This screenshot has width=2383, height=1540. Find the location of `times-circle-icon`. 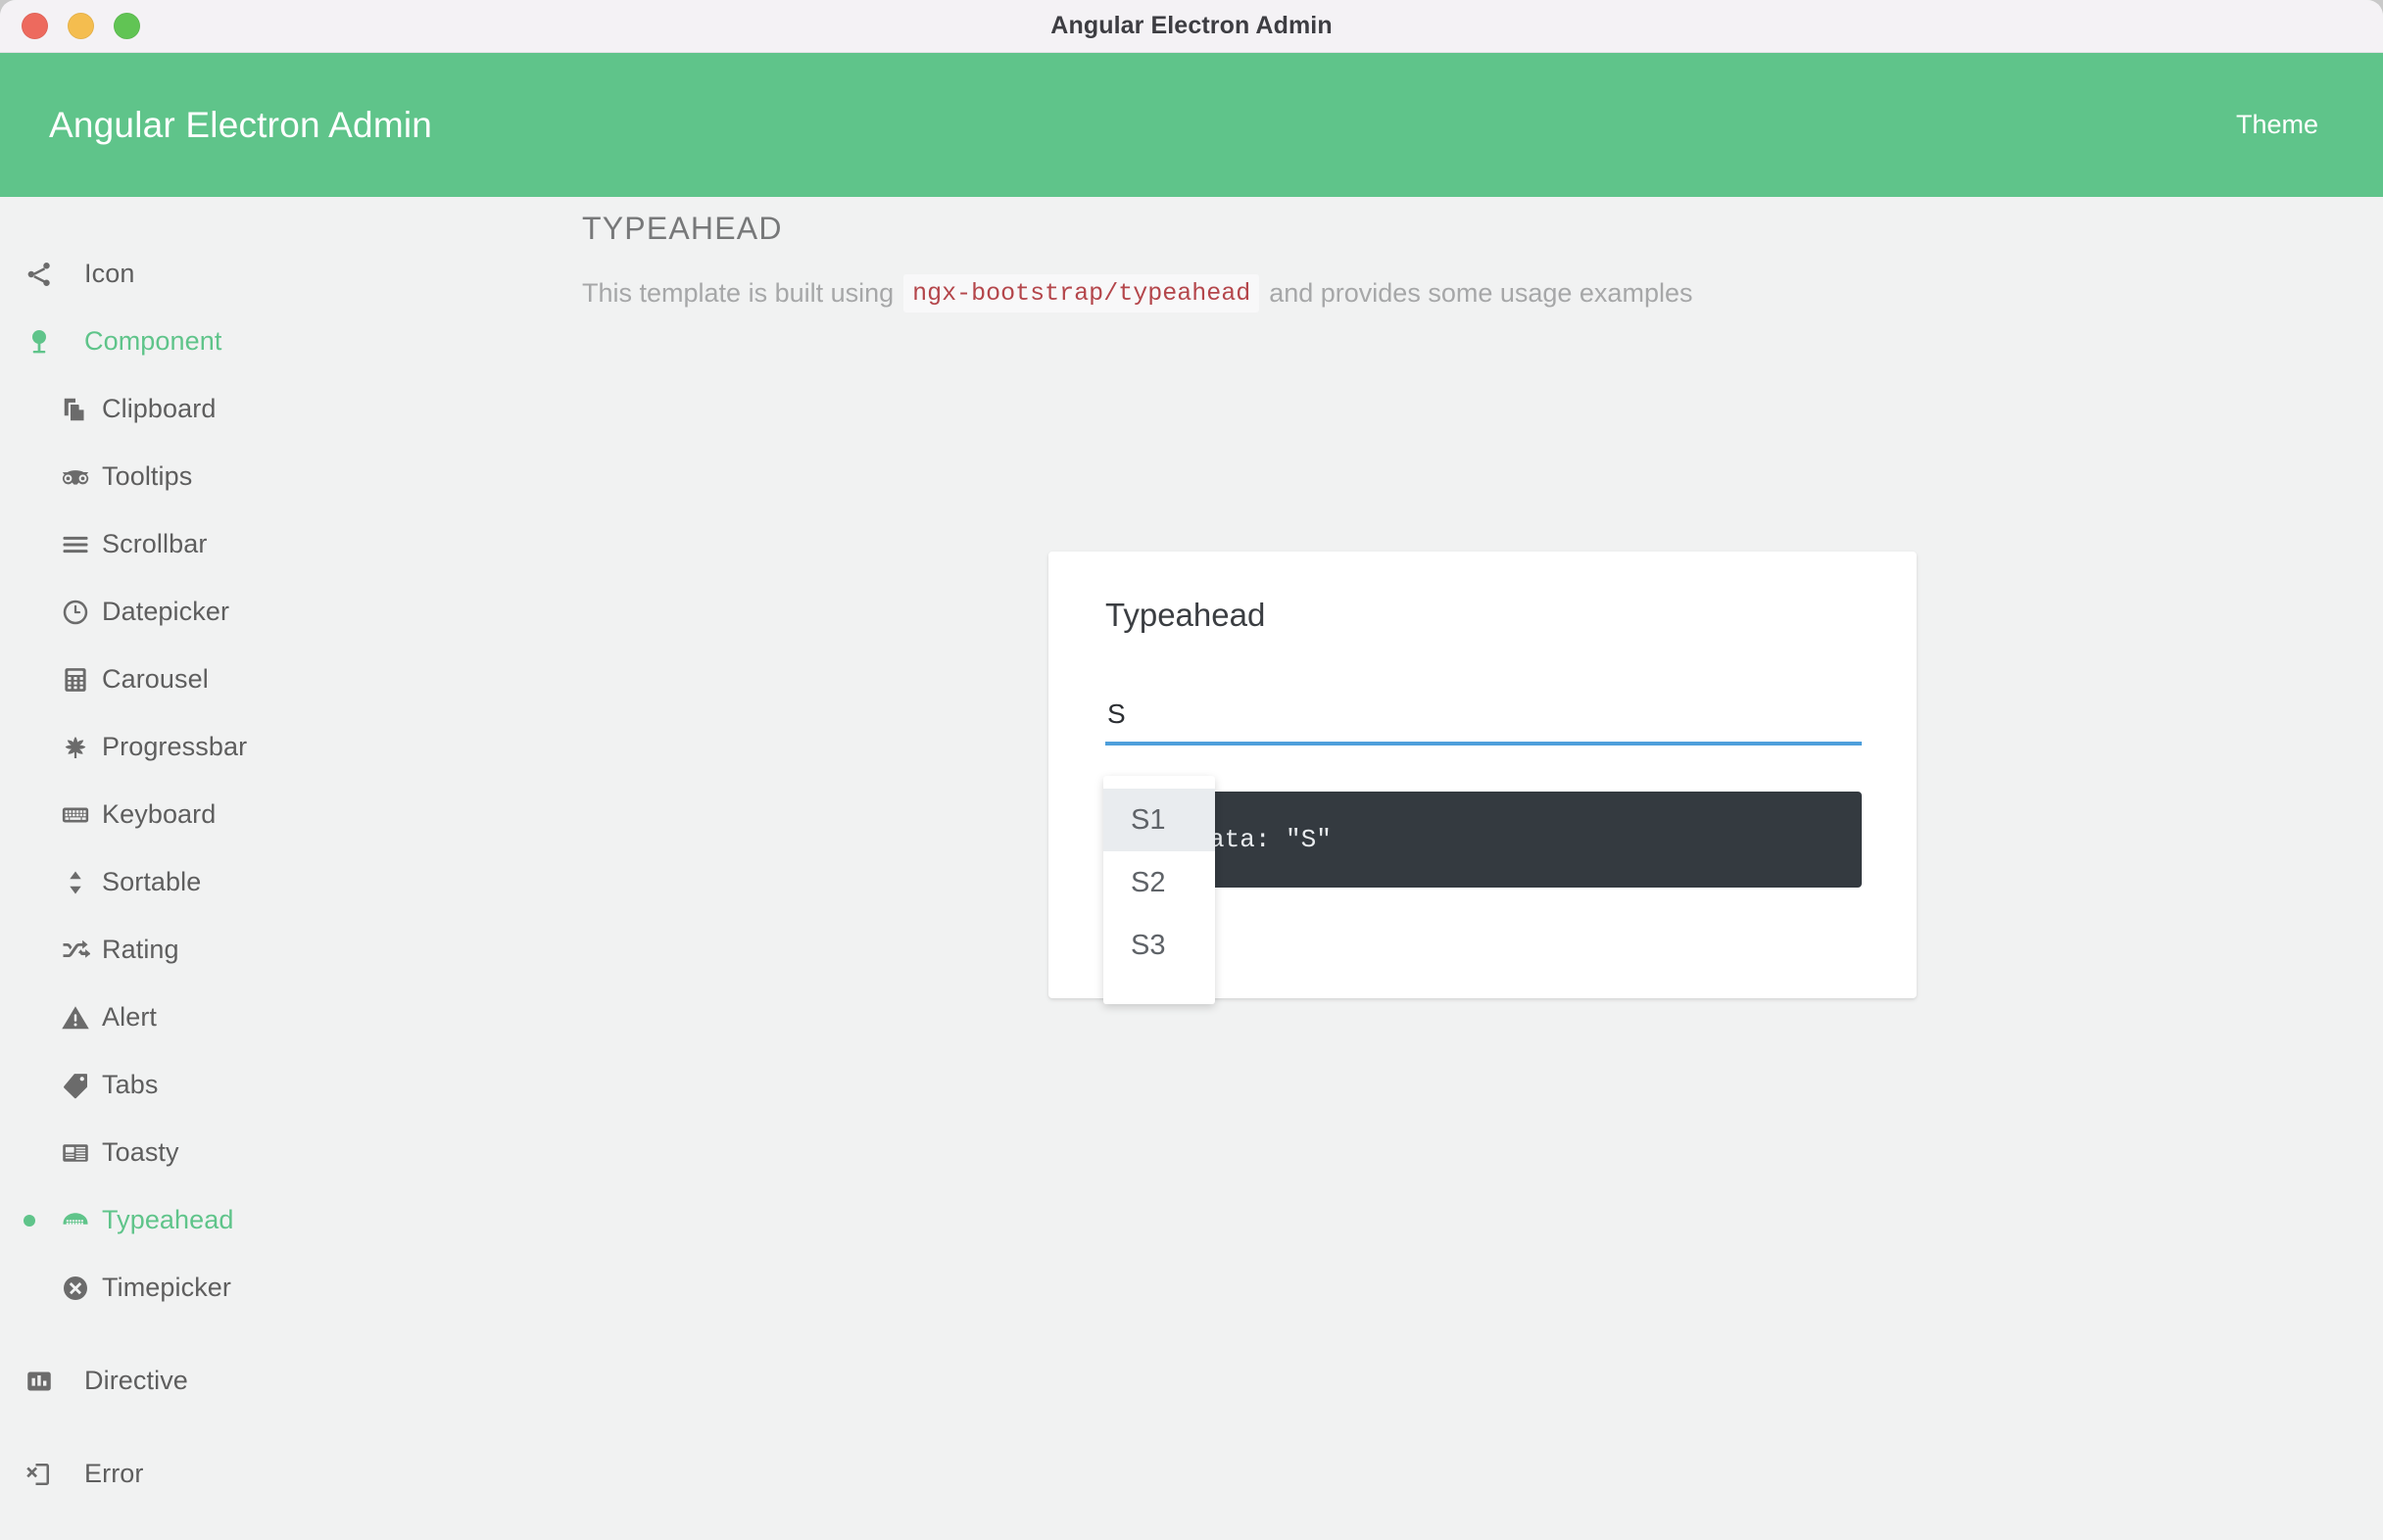

times-circle-icon is located at coordinates (77, 1288).